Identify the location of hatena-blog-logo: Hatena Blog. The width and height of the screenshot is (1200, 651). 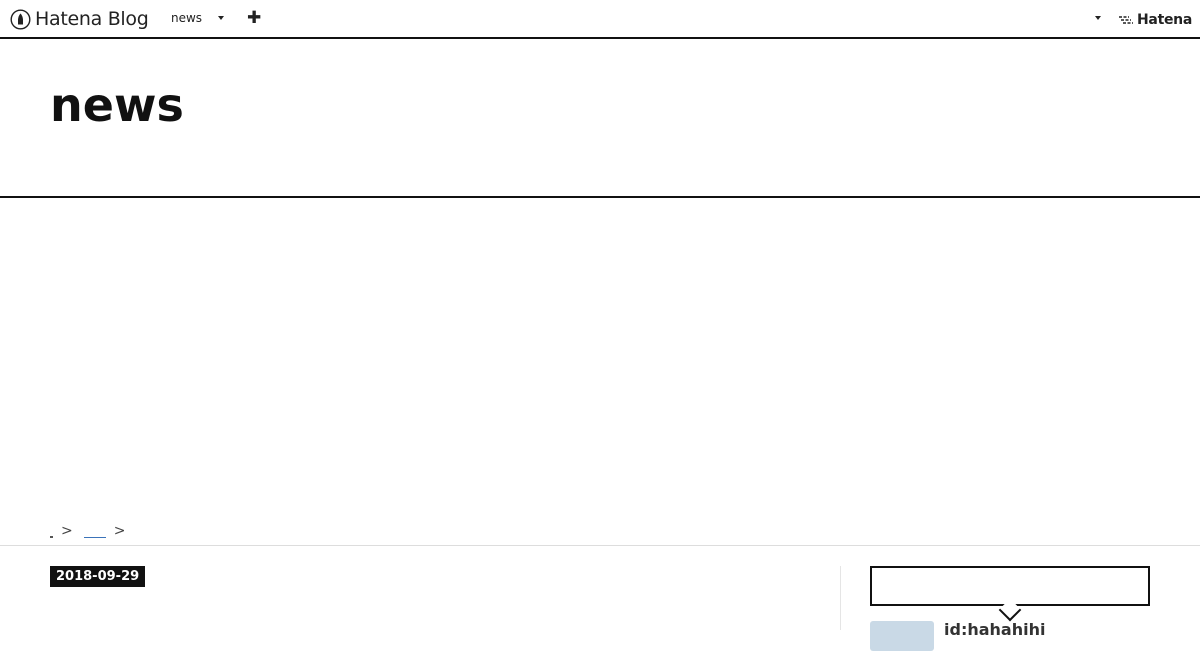
(79, 19).